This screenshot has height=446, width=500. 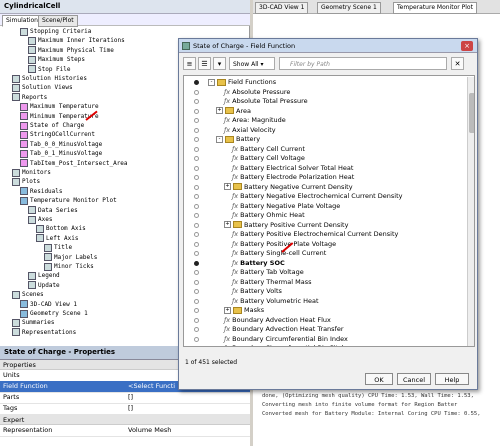 I want to click on tree-item: Maximum Steps, so click(x=56, y=59).